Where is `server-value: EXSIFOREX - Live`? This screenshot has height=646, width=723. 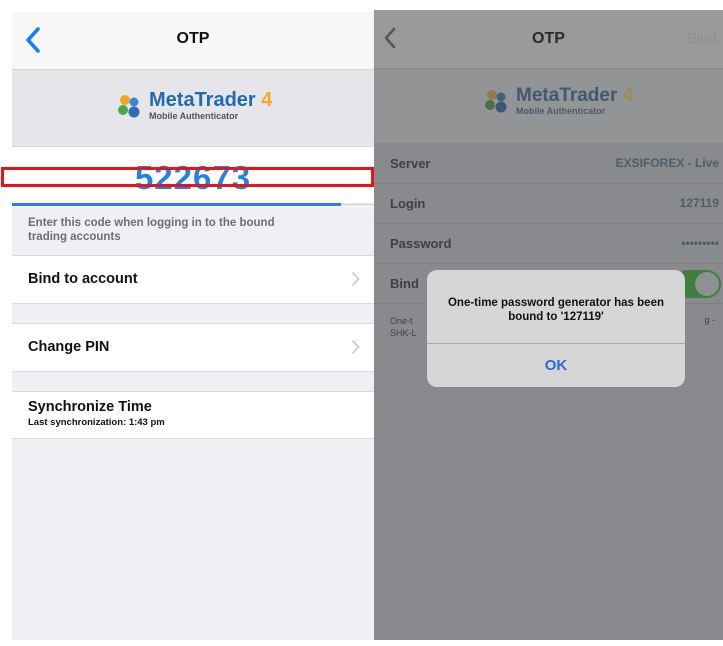 server-value: EXSIFOREX - Live is located at coordinates (667, 163).